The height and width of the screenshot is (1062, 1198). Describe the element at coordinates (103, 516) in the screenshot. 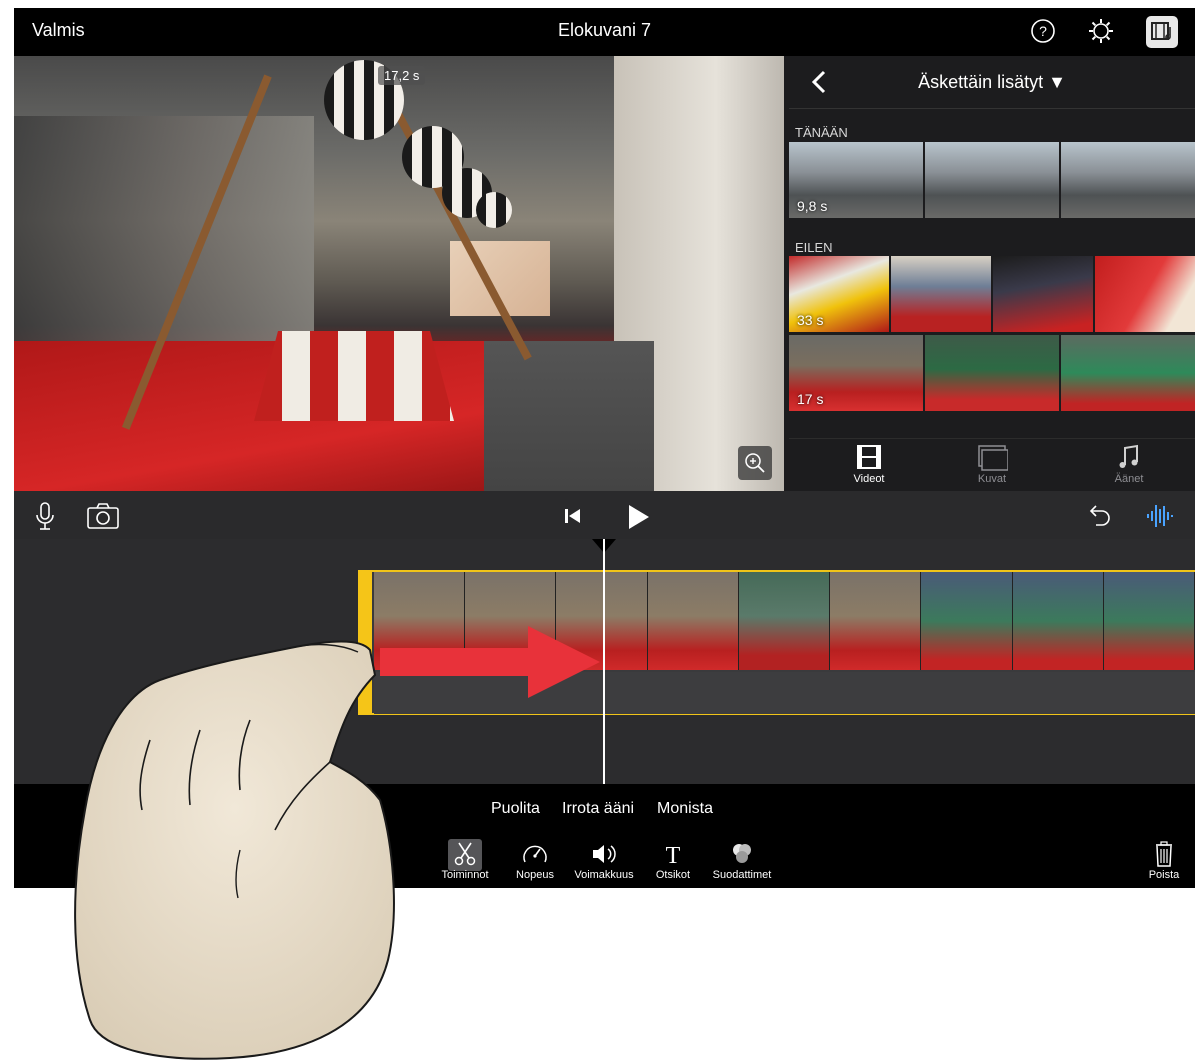

I see `camera-icon` at that location.